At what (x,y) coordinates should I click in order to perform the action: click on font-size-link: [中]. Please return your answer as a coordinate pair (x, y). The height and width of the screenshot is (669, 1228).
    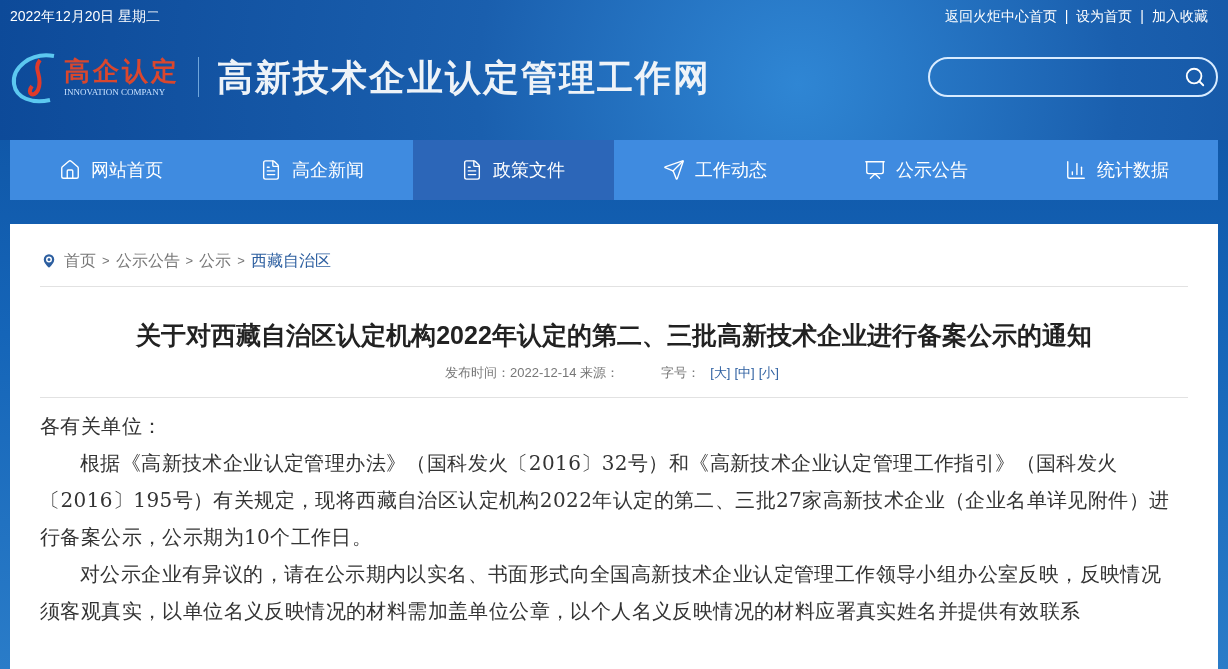
    Looking at the image, I should click on (744, 373).